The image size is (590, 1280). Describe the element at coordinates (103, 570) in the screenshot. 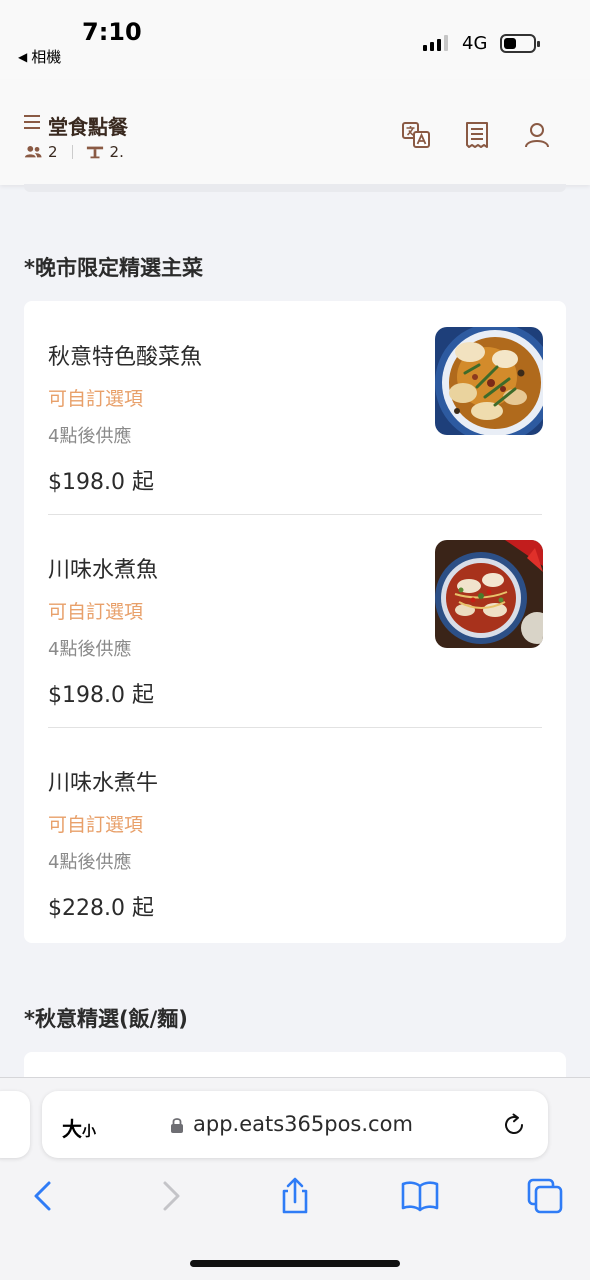

I see `item-name: 川味水煮魚` at that location.